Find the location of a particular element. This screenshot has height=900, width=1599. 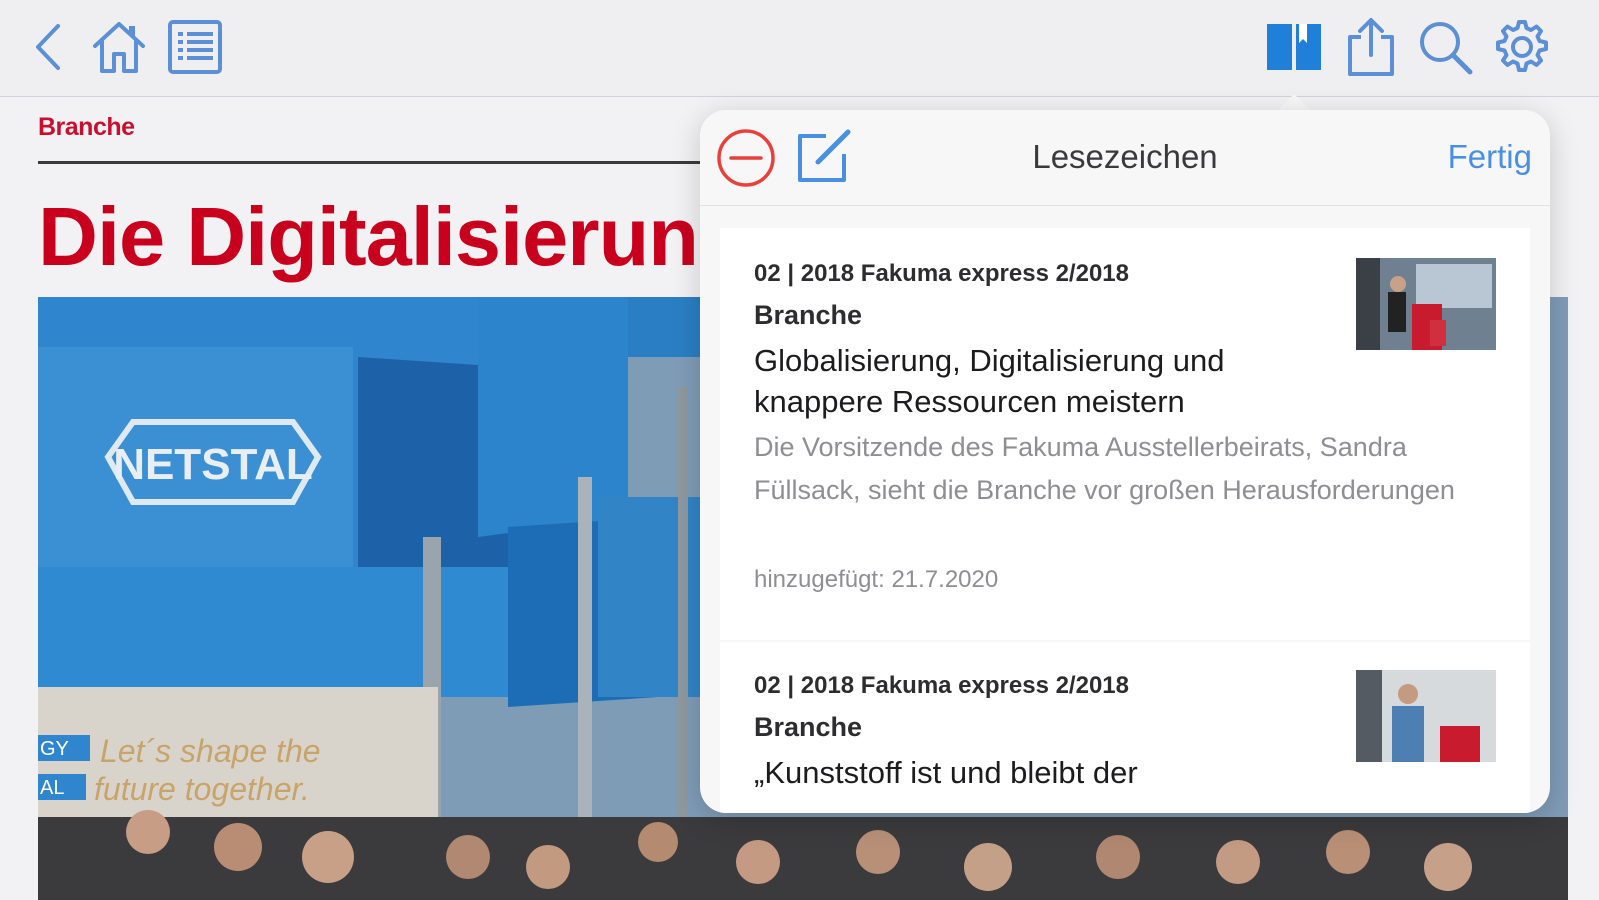

settings-icon is located at coordinates (1522, 46).